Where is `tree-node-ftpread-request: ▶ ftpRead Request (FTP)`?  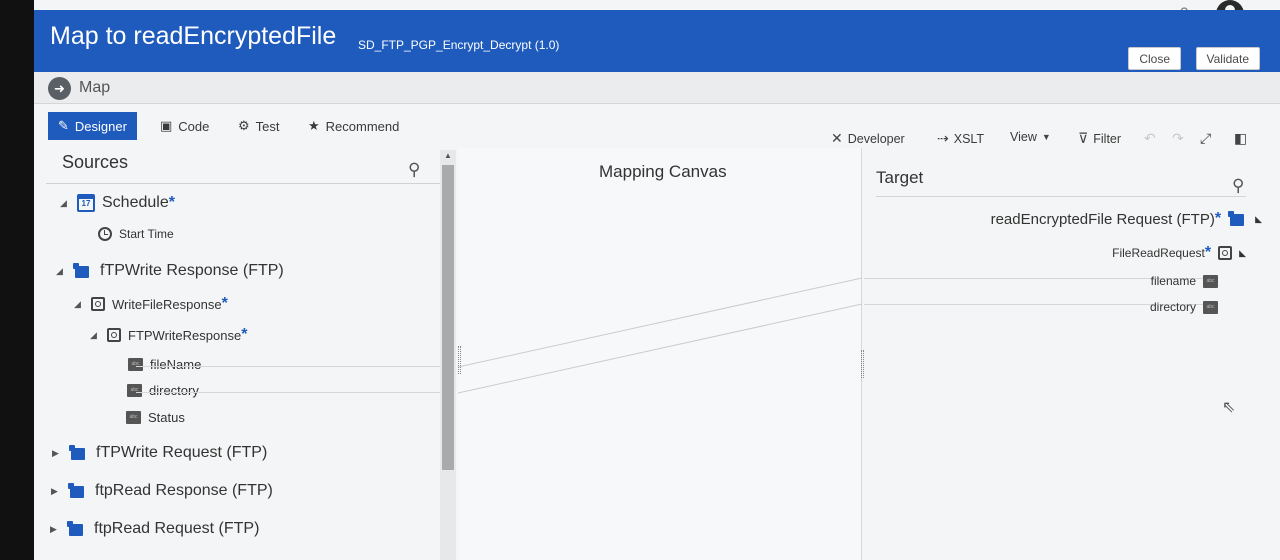
tree-node-ftpread-request: ▶ ftpRead Request (FTP) is located at coordinates (154, 529).